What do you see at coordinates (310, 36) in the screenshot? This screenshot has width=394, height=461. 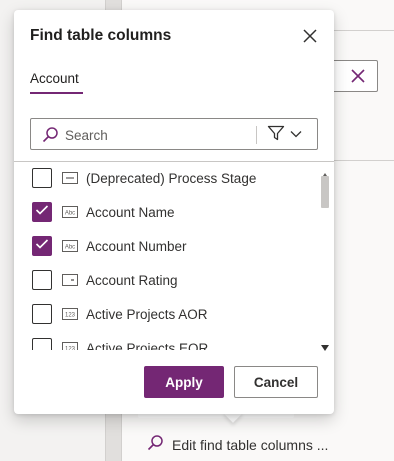 I see `close-button` at bounding box center [310, 36].